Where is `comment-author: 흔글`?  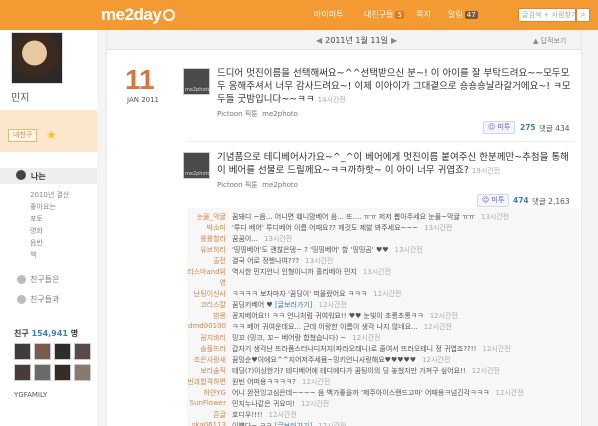 comment-author: 흔글 is located at coordinates (219, 415).